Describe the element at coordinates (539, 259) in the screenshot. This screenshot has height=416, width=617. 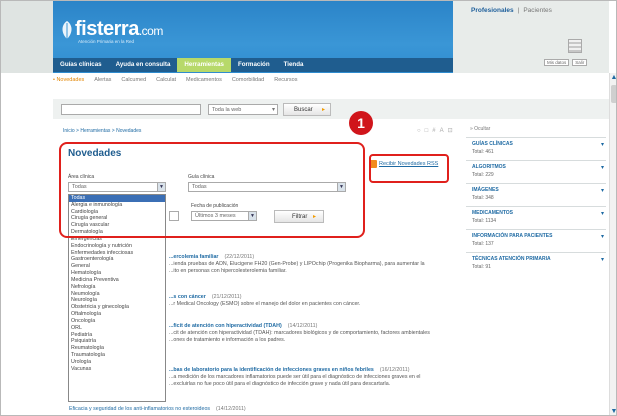
I see `sidebar-section-title: Técnicas atención primaria` at that location.